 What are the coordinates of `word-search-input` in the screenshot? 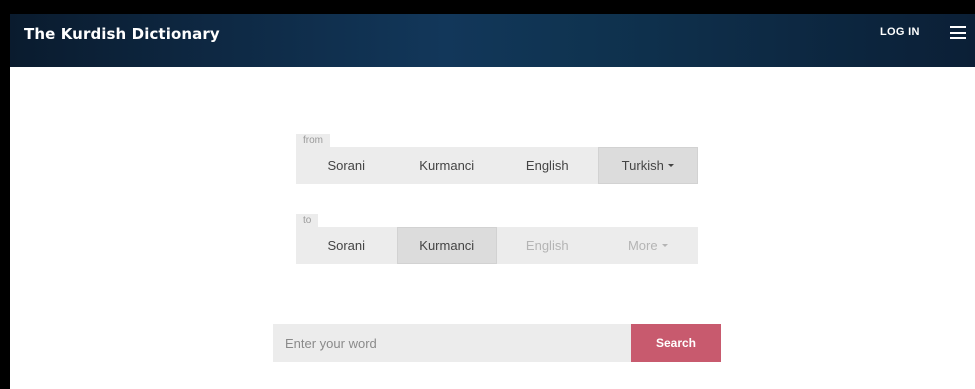 It's located at (452, 343).